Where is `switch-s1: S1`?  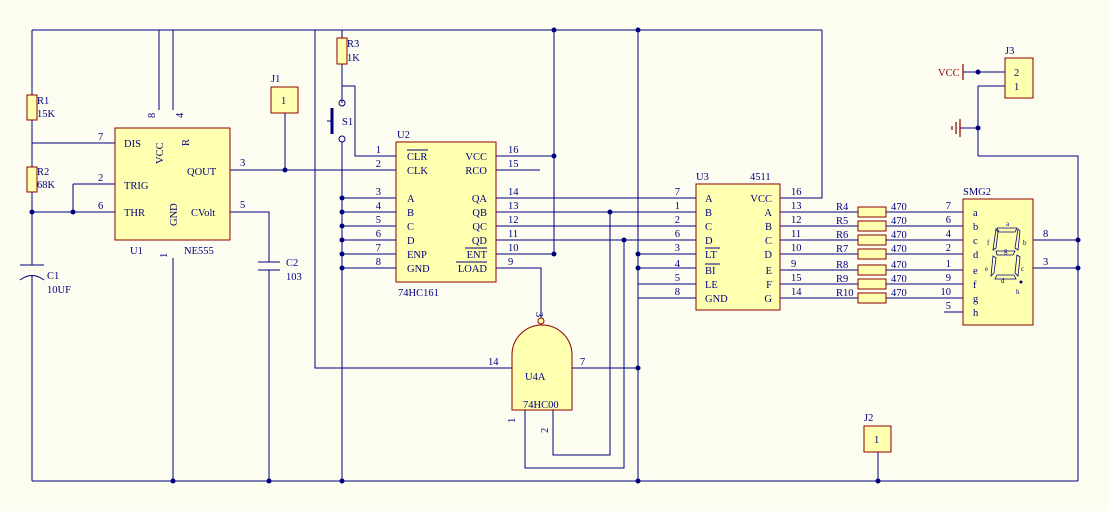
switch-s1: S1 is located at coordinates (340, 121).